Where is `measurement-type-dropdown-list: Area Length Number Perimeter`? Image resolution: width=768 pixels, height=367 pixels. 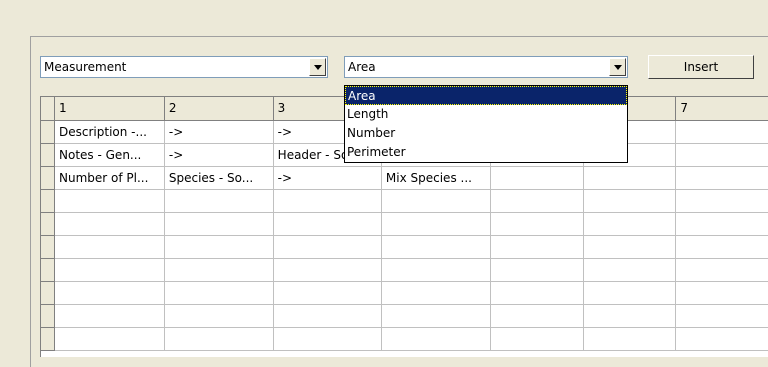
measurement-type-dropdown-list: Area Length Number Perimeter is located at coordinates (486, 124).